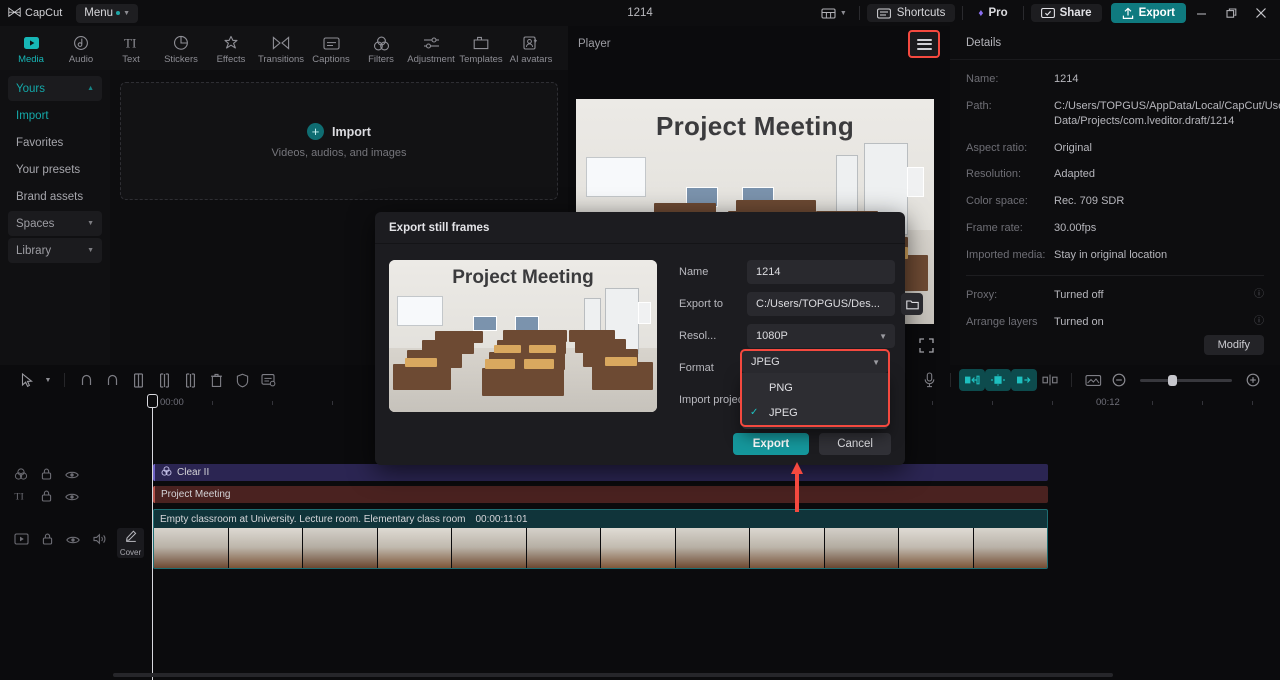 The height and width of the screenshot is (680, 1280). What do you see at coordinates (35, 223) in the screenshot?
I see `sidebar-item-label: Spaces` at bounding box center [35, 223].